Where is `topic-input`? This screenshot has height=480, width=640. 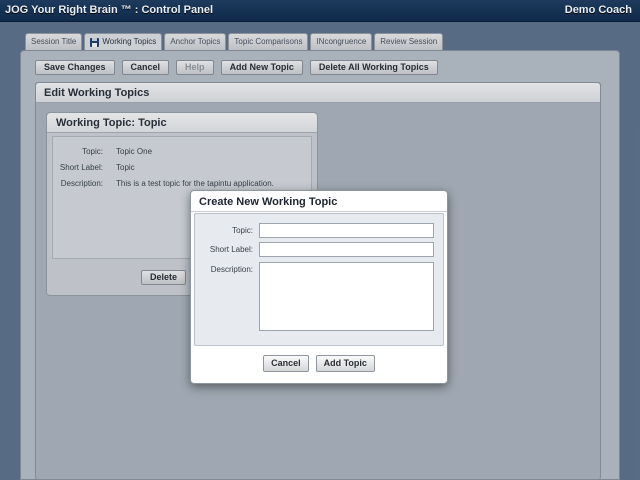
topic-input is located at coordinates (346, 230).